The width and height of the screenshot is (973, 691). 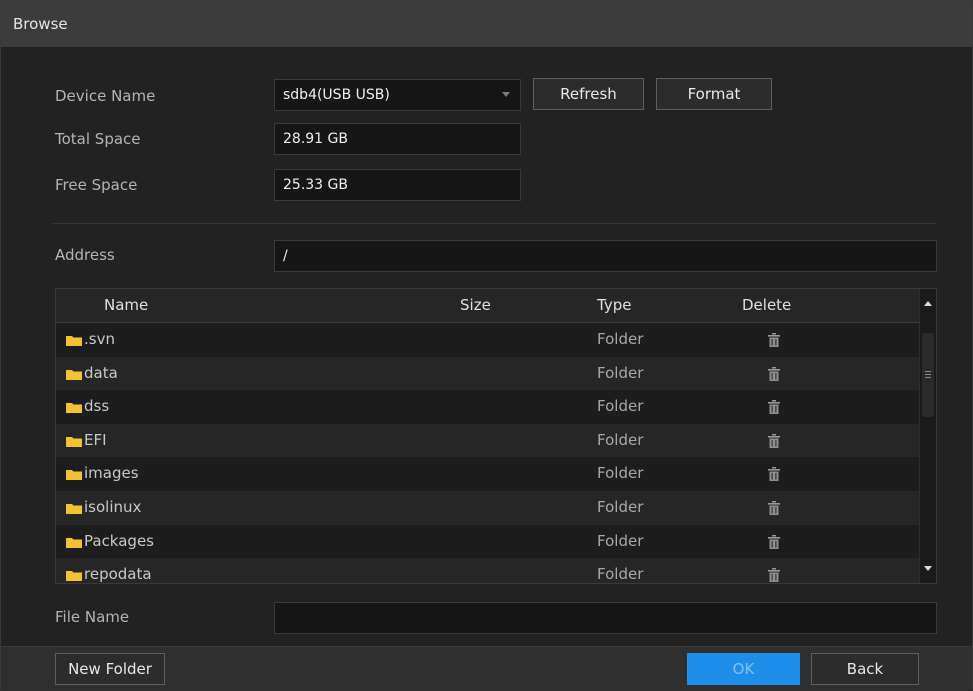 What do you see at coordinates (488, 373) in the screenshot?
I see `table-row: data Folder` at bounding box center [488, 373].